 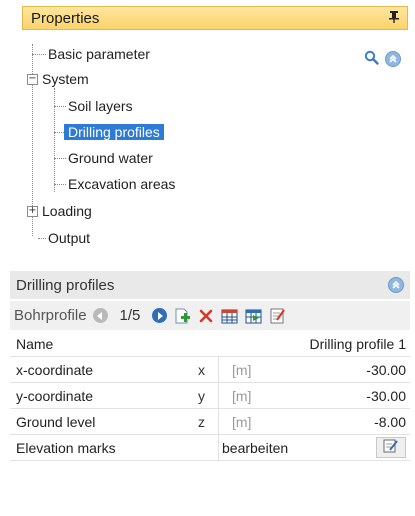 What do you see at coordinates (65, 18) in the screenshot?
I see `properties-title: Properties` at bounding box center [65, 18].